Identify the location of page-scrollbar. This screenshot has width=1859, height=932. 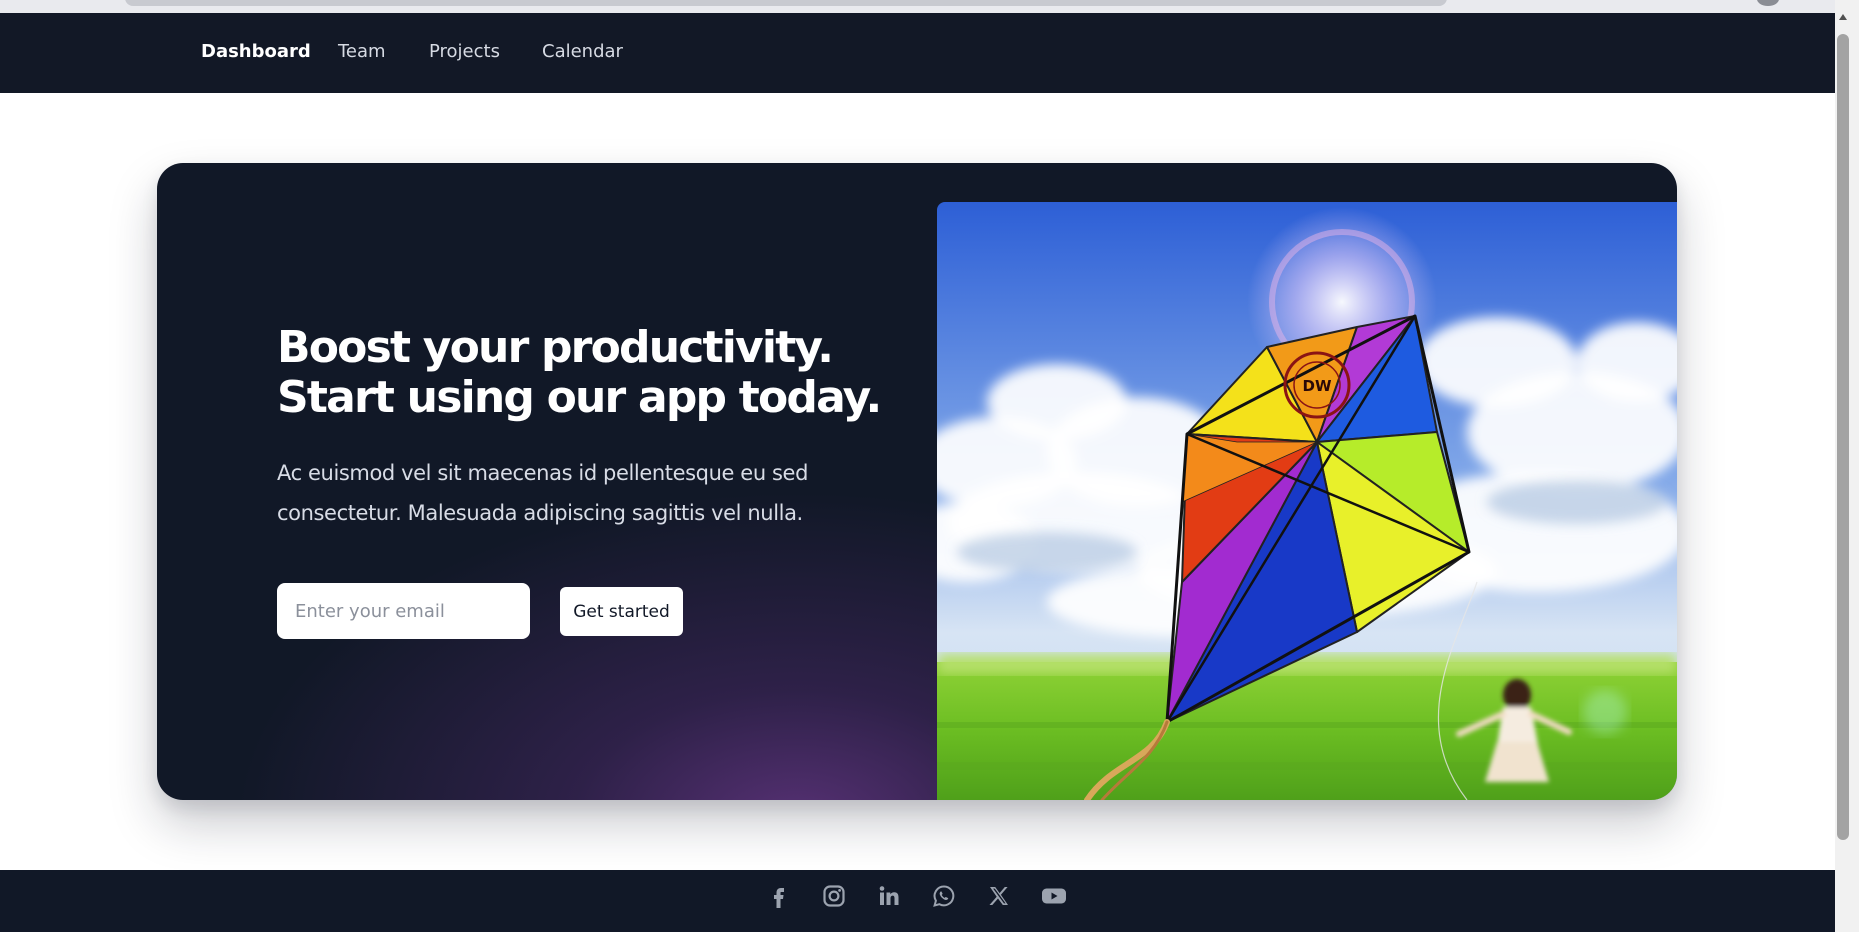
(1847, 466).